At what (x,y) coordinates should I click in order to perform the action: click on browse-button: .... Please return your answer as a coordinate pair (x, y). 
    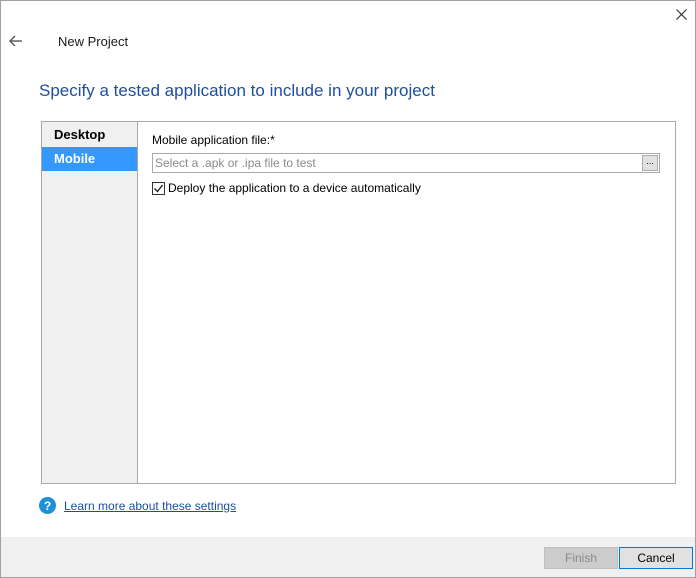
    Looking at the image, I should click on (650, 163).